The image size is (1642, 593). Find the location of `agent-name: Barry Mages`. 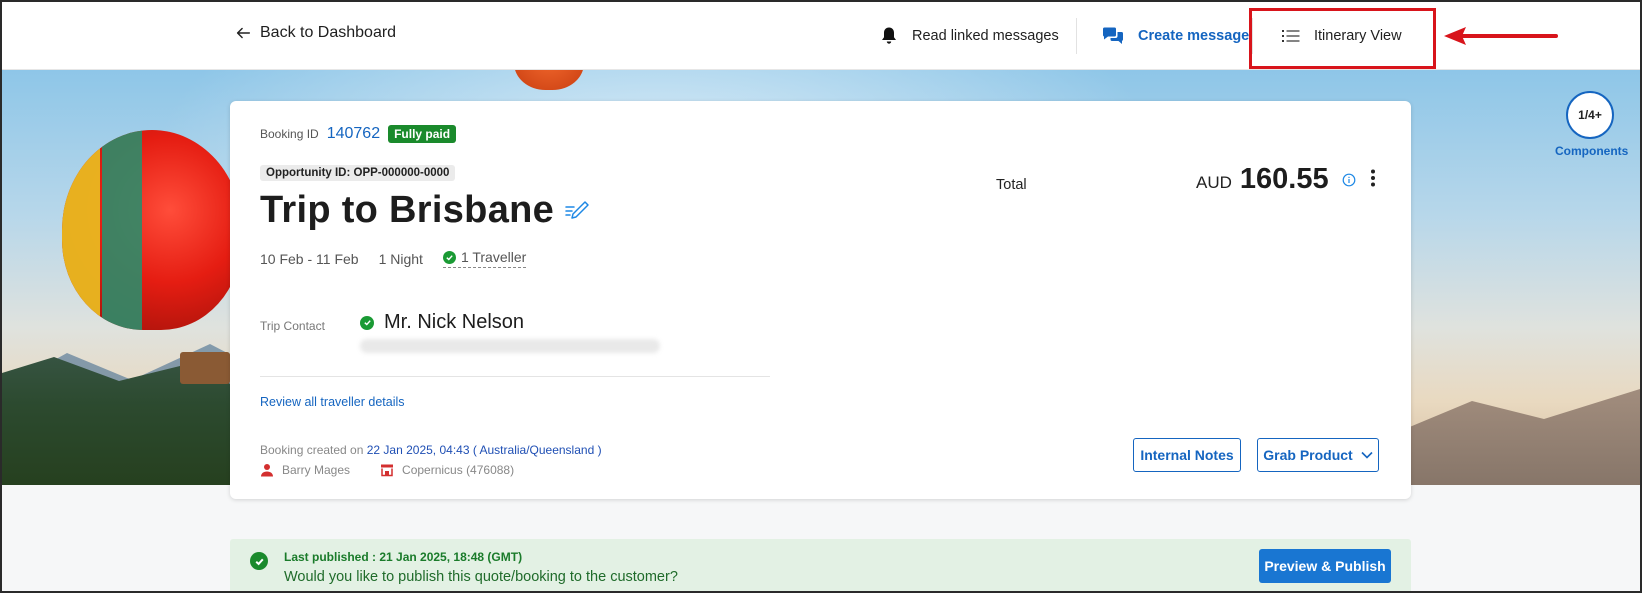

agent-name: Barry Mages is located at coordinates (316, 470).